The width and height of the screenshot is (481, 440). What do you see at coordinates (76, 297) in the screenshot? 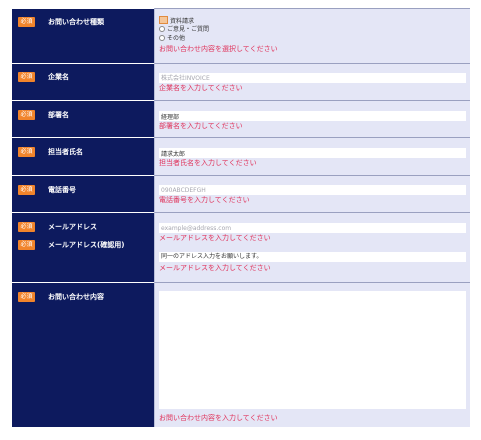
I see `message-label: お問い合わせ内容` at bounding box center [76, 297].